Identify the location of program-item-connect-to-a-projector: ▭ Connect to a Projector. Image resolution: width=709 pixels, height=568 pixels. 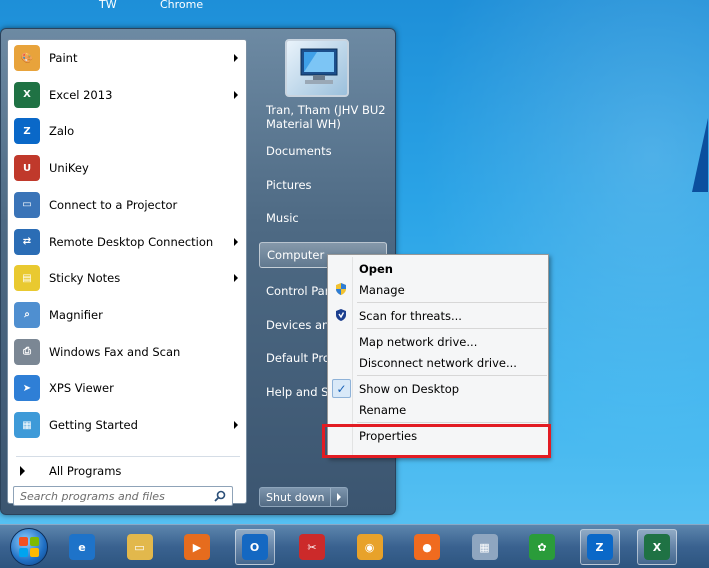
(127, 205).